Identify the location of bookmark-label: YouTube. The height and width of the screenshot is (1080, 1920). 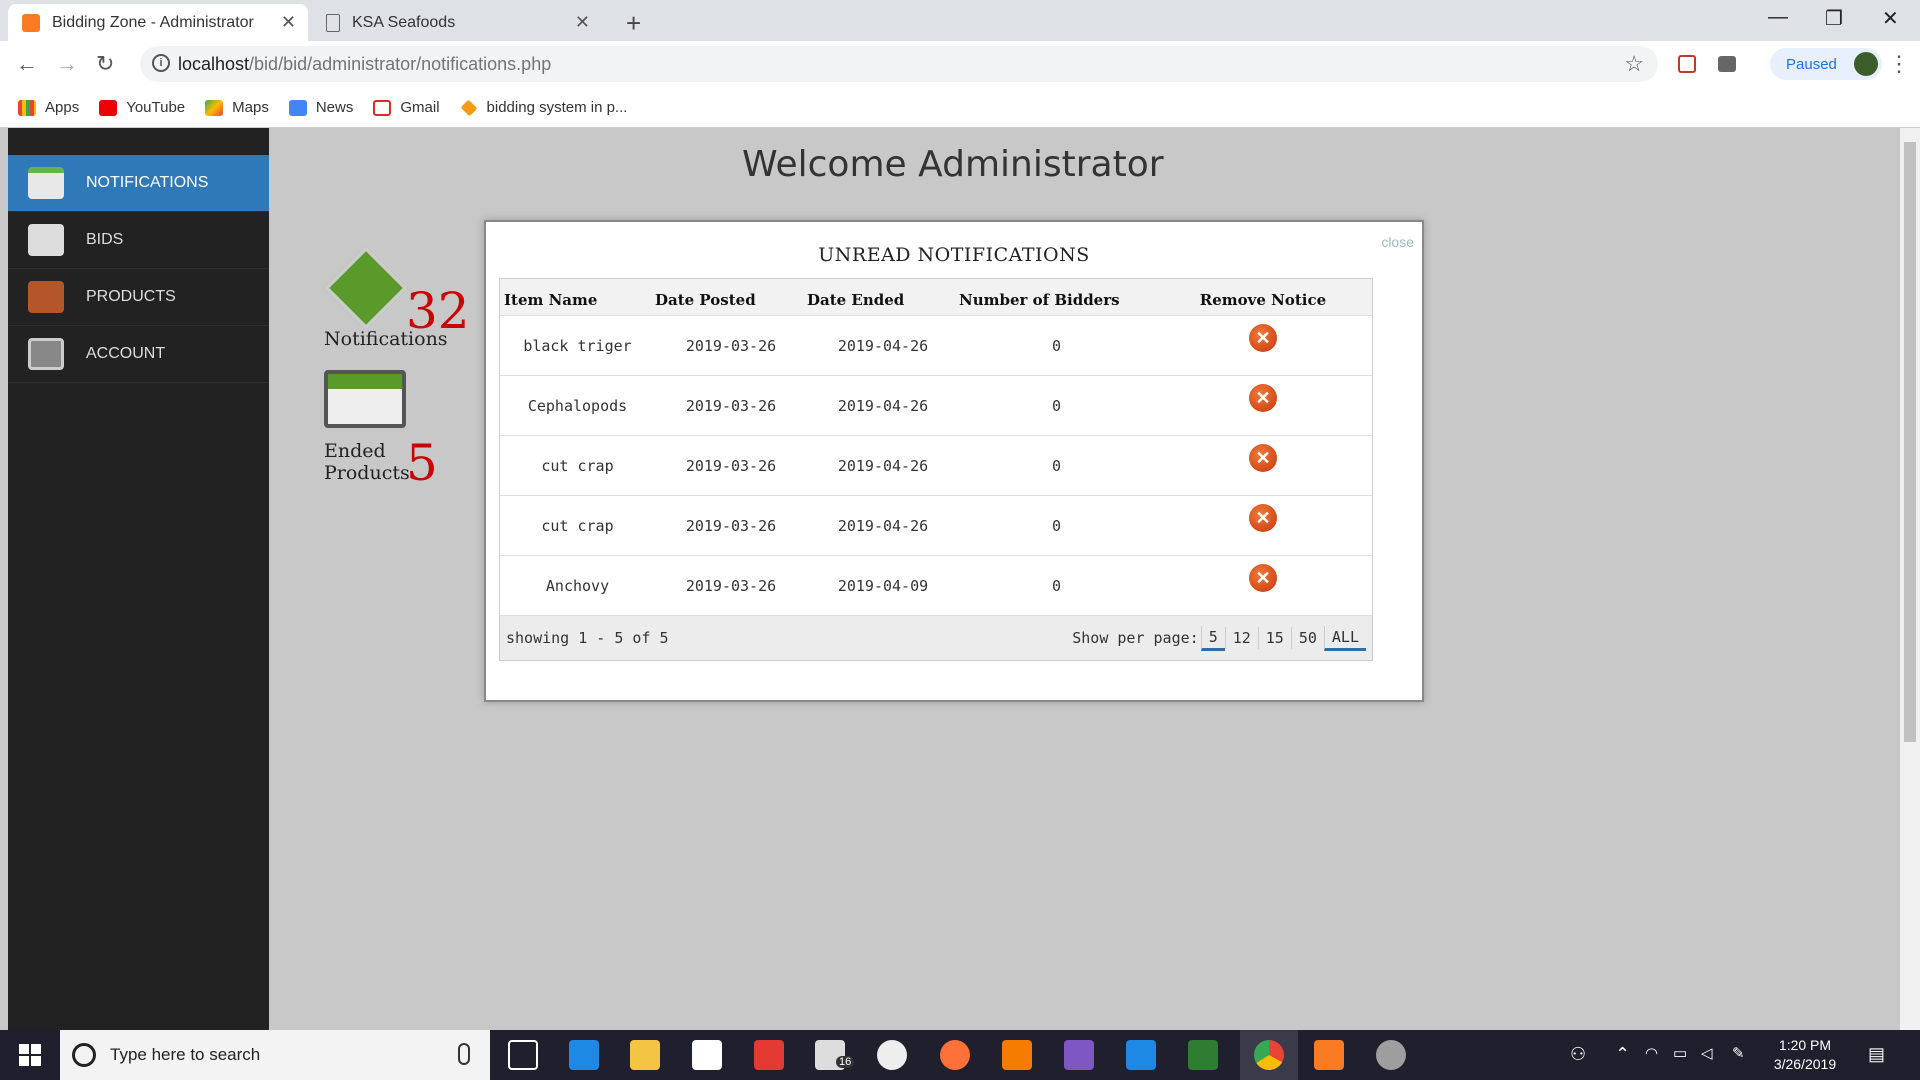
(156, 107).